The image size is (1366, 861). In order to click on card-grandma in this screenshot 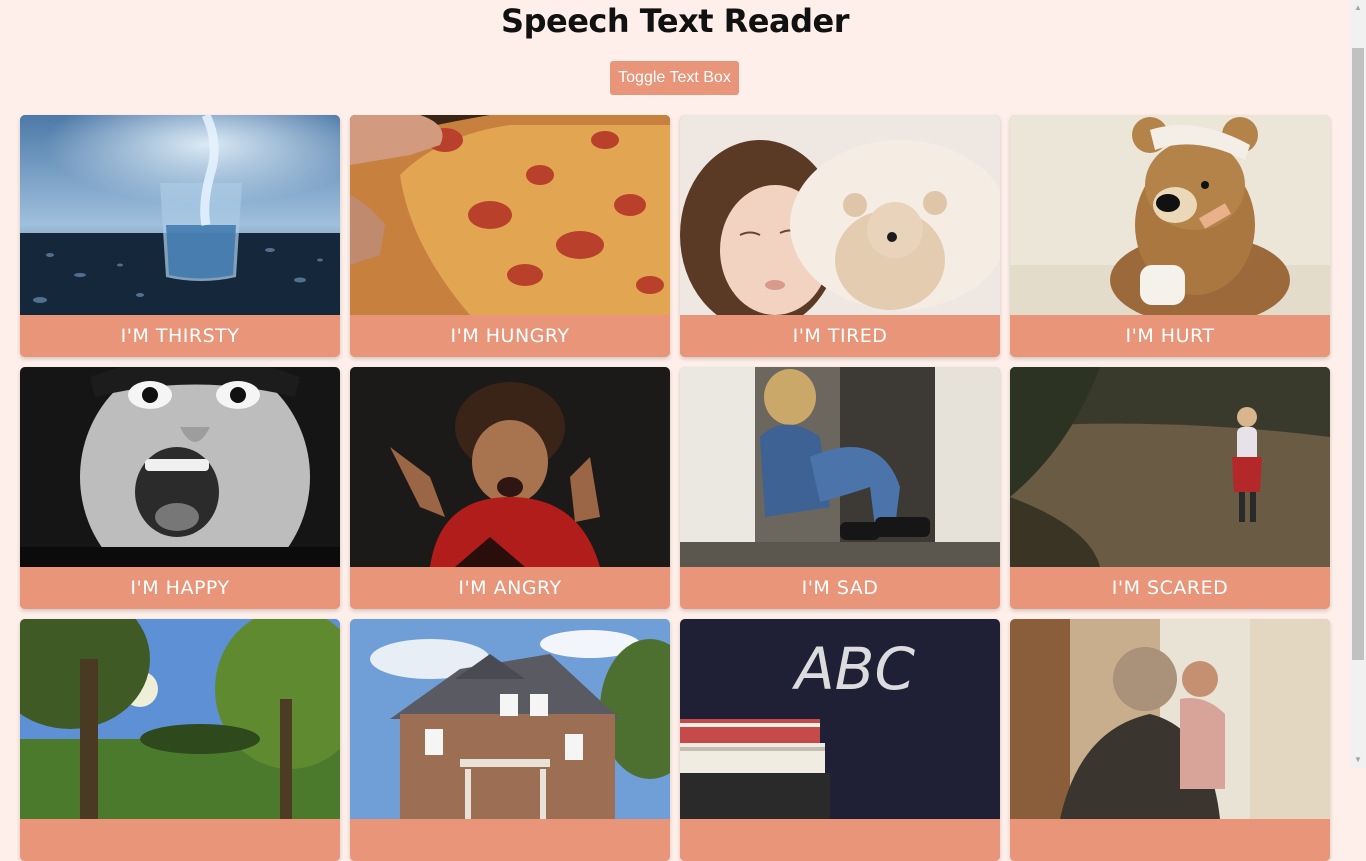, I will do `click(1170, 740)`.